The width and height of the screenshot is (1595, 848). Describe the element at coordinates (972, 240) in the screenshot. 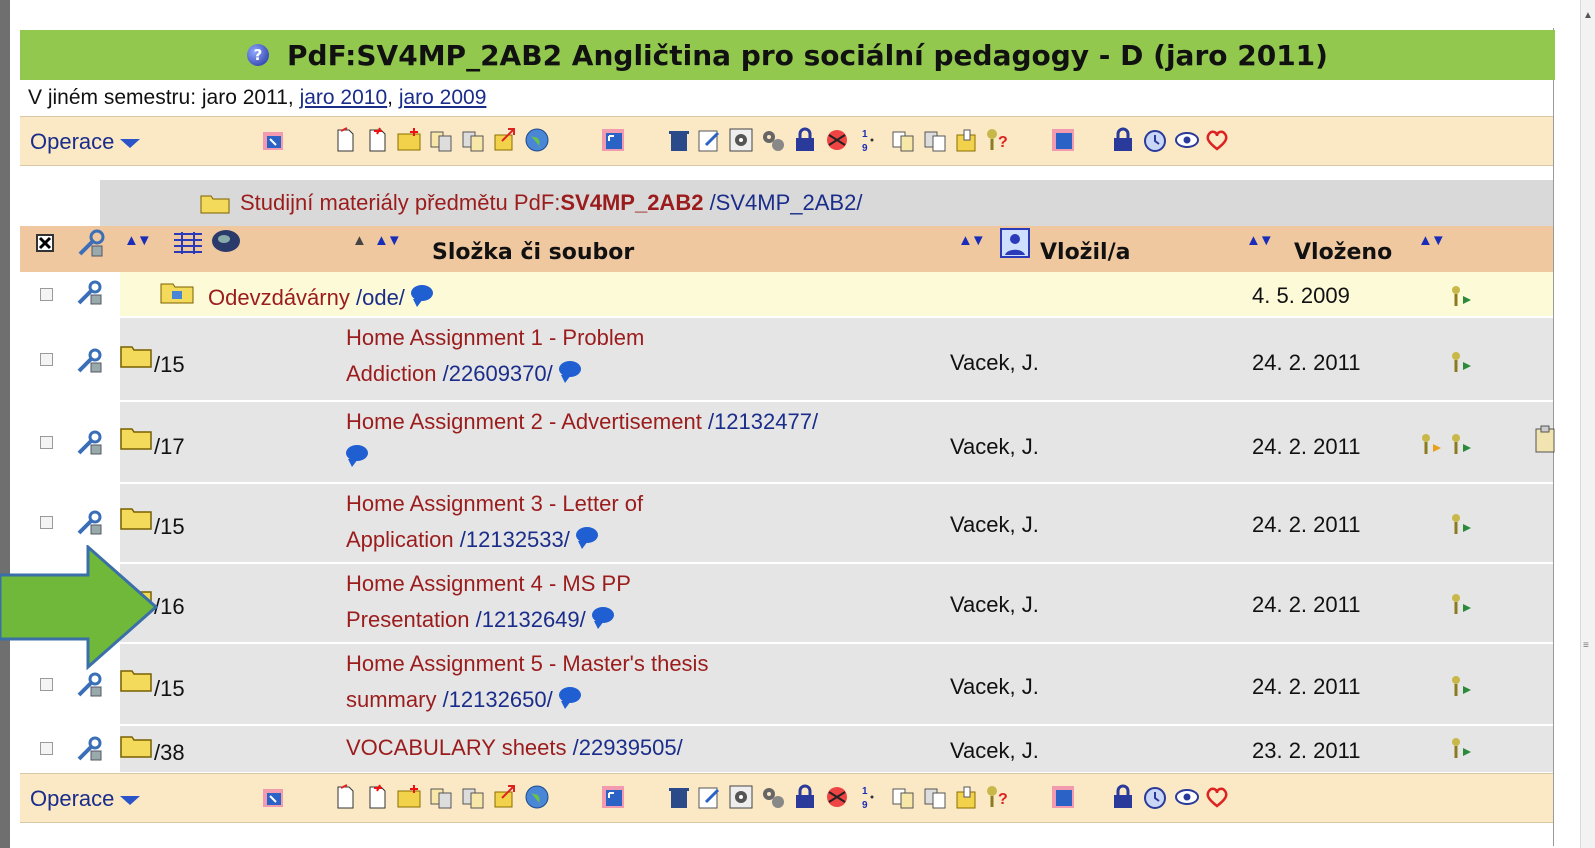

I see `sort-arrows-author-icon: ▲▼` at that location.